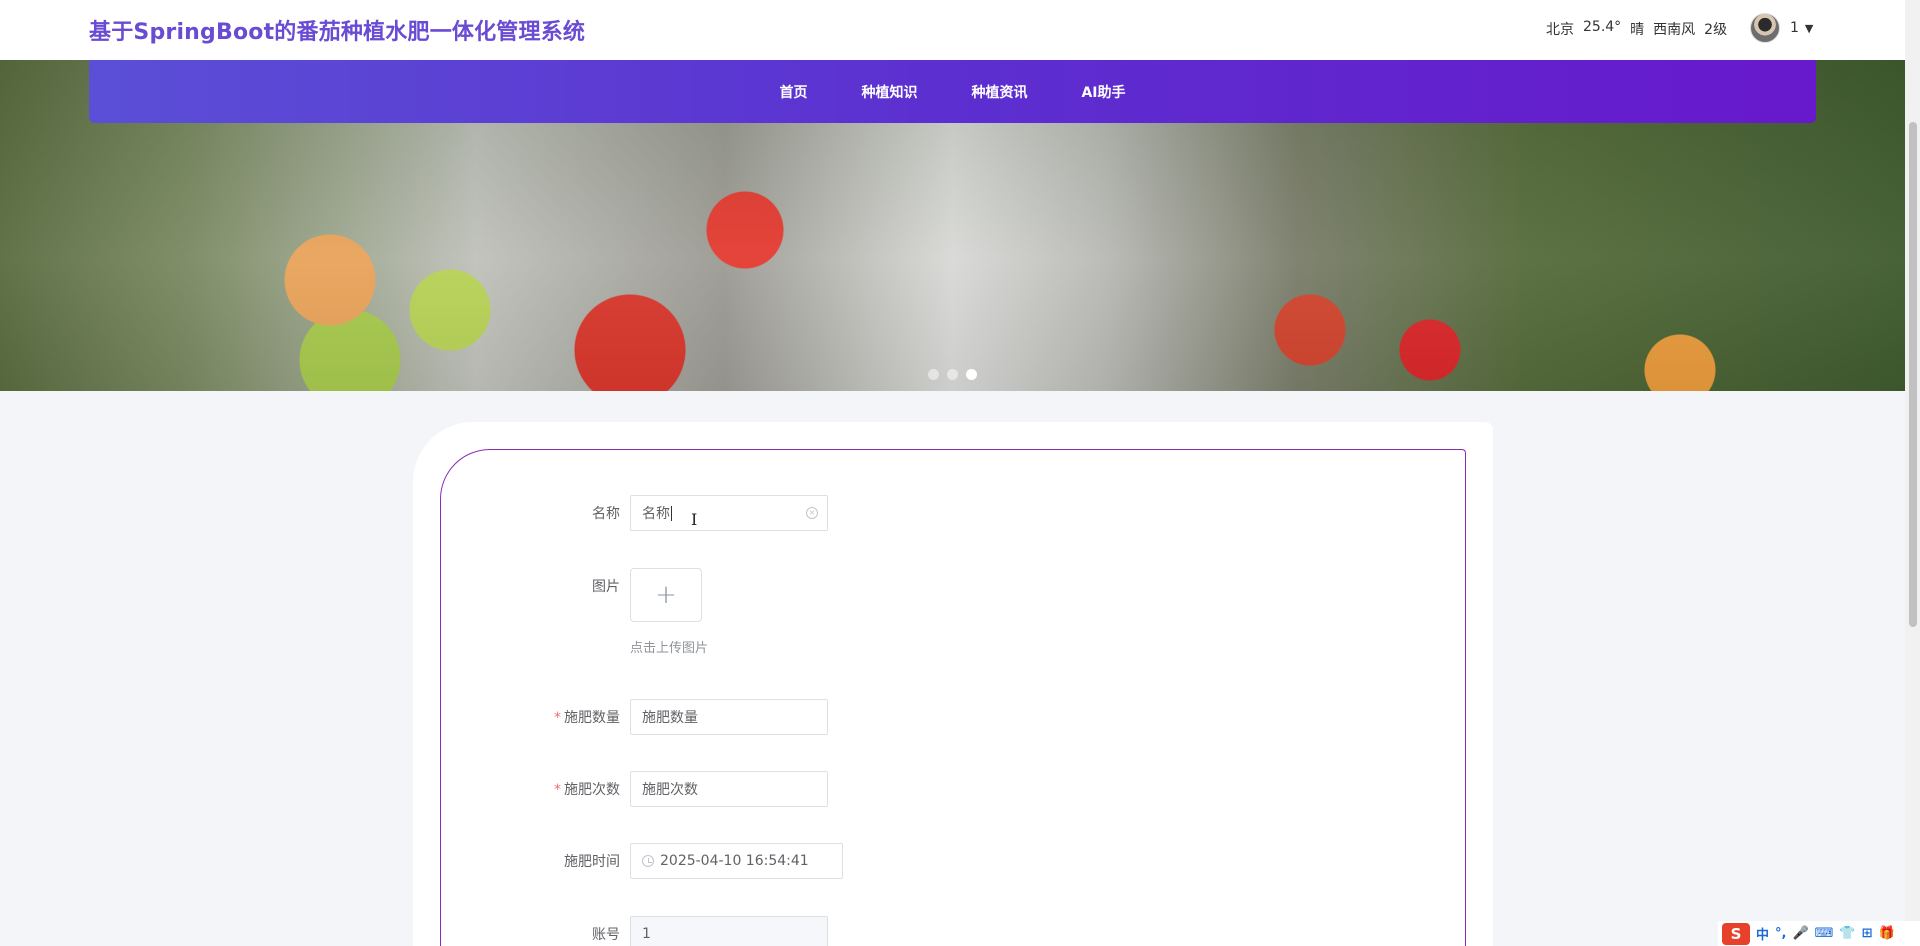 The image size is (1920, 946). What do you see at coordinates (1716, 30) in the screenshot?
I see `weather-wind-level: 2级` at bounding box center [1716, 30].